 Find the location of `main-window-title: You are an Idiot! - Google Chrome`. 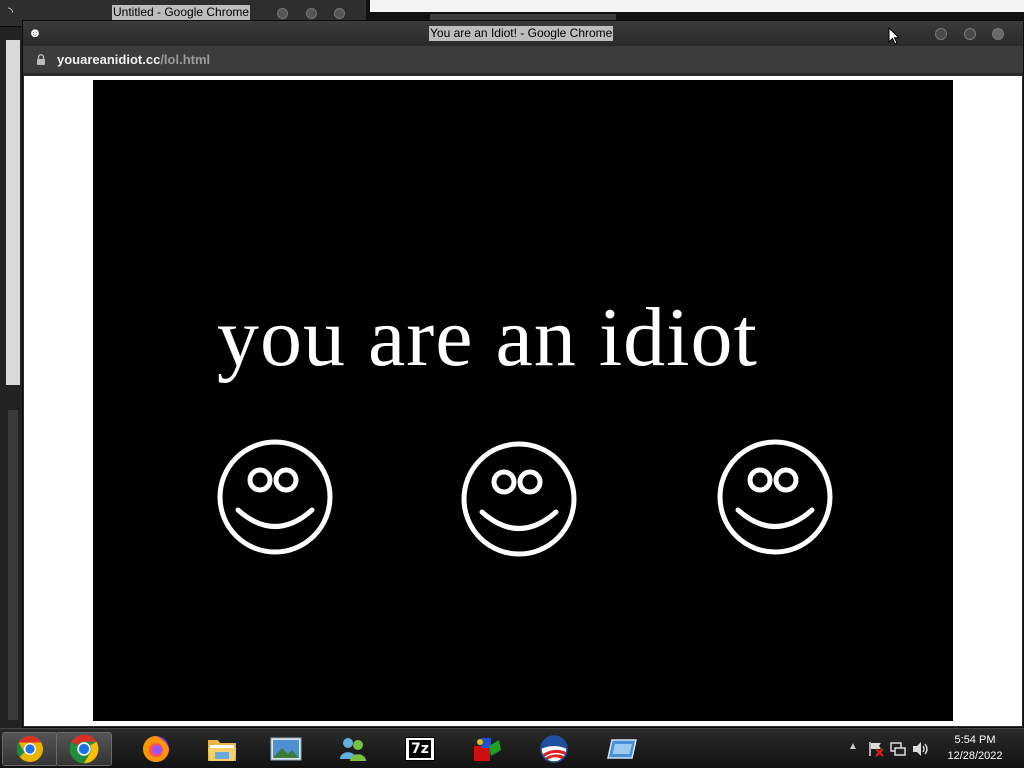

main-window-title: You are an Idiot! - Google Chrome is located at coordinates (521, 33).